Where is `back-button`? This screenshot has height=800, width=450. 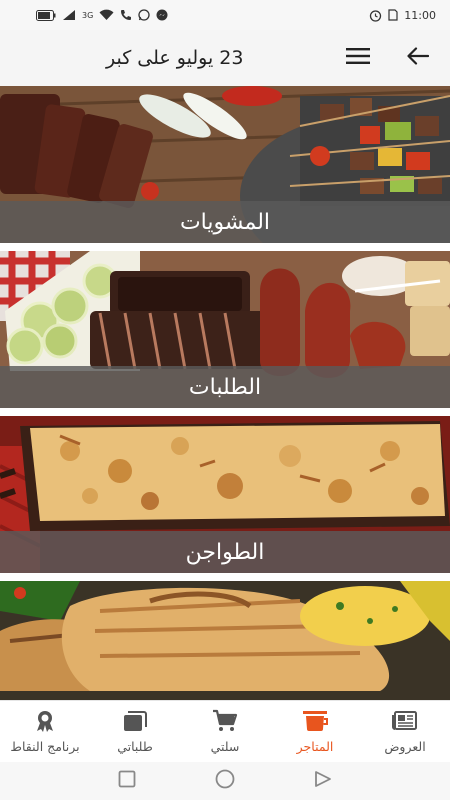
back-button is located at coordinates (418, 58).